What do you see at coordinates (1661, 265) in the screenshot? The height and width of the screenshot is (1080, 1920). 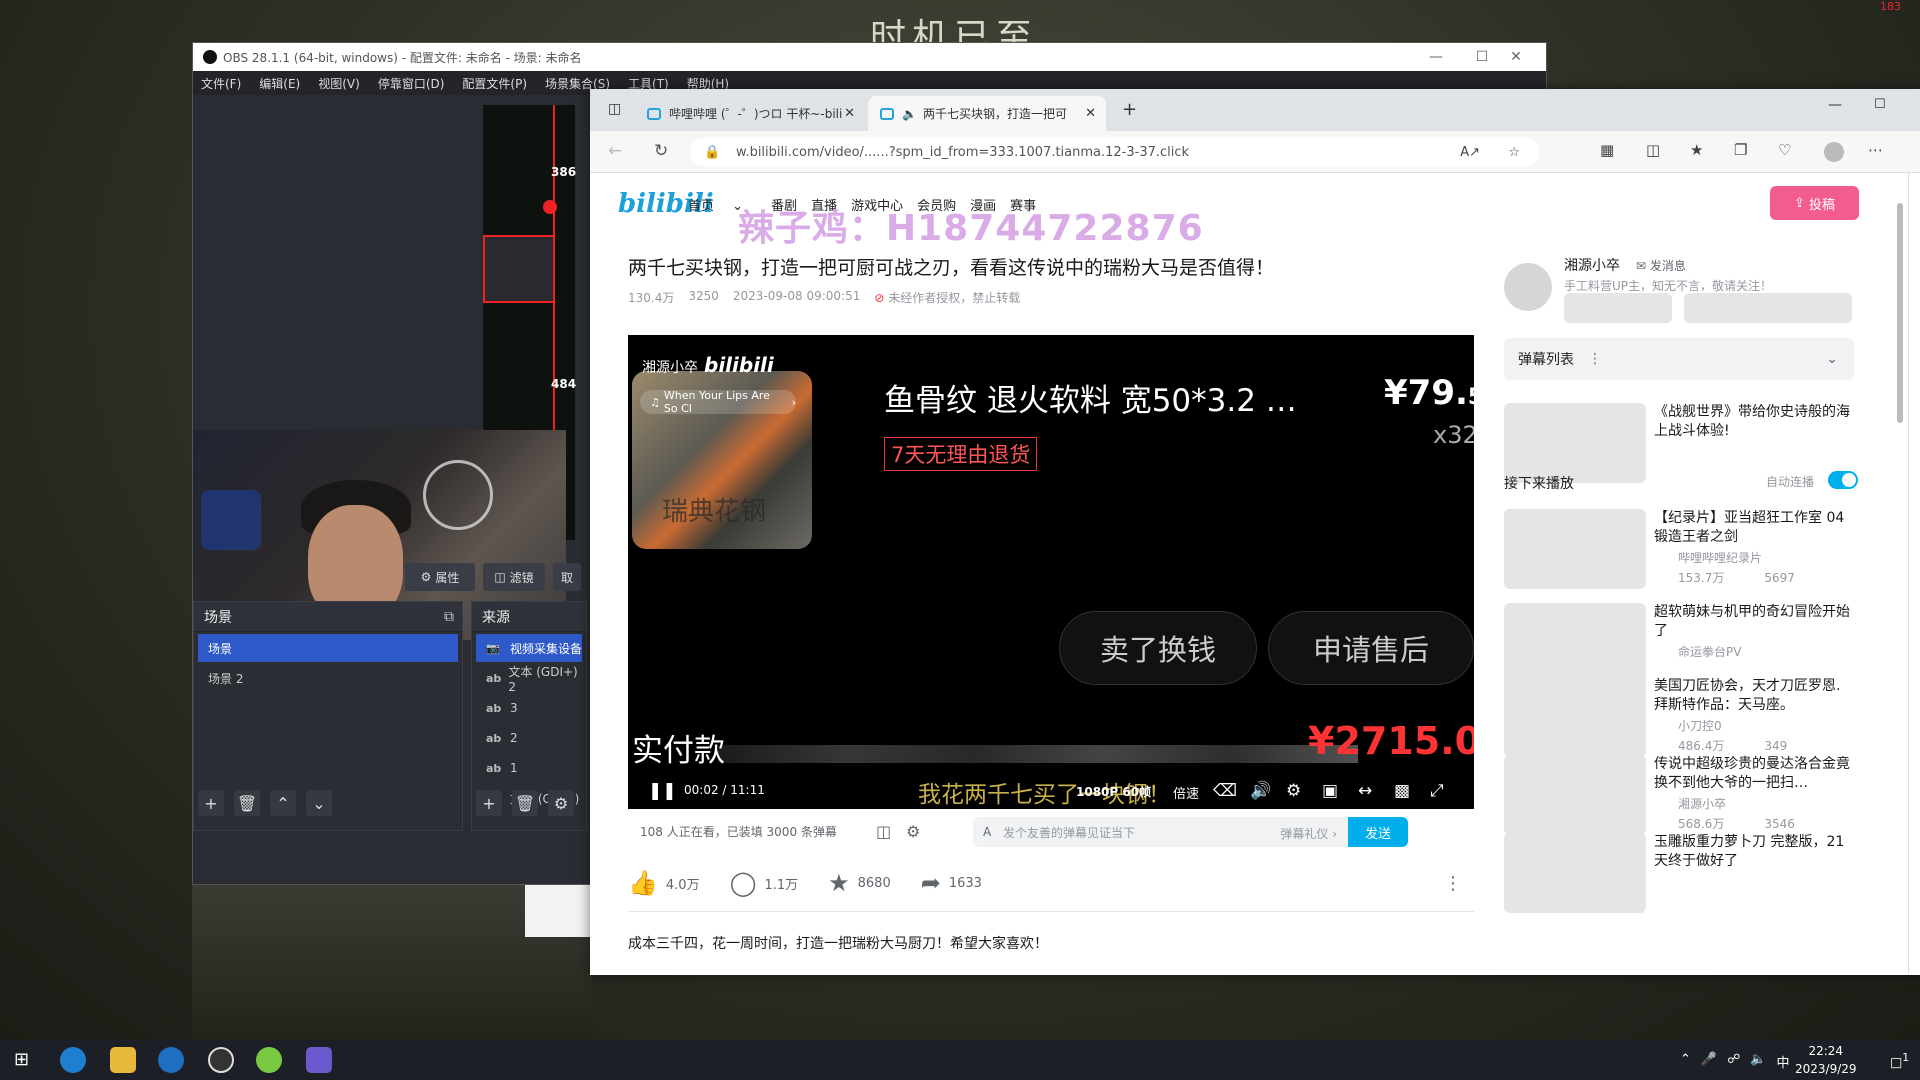 I see `message-link: ✉ 发消息` at bounding box center [1661, 265].